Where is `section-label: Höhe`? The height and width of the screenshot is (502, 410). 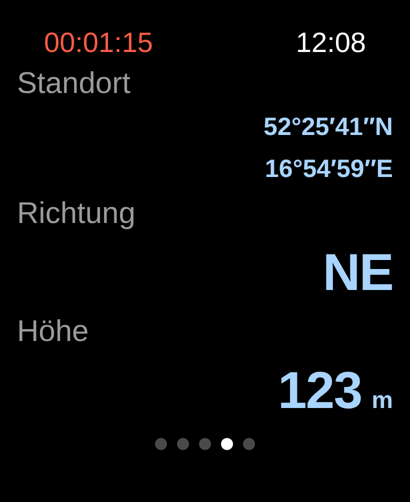 section-label: Höhe is located at coordinates (53, 332).